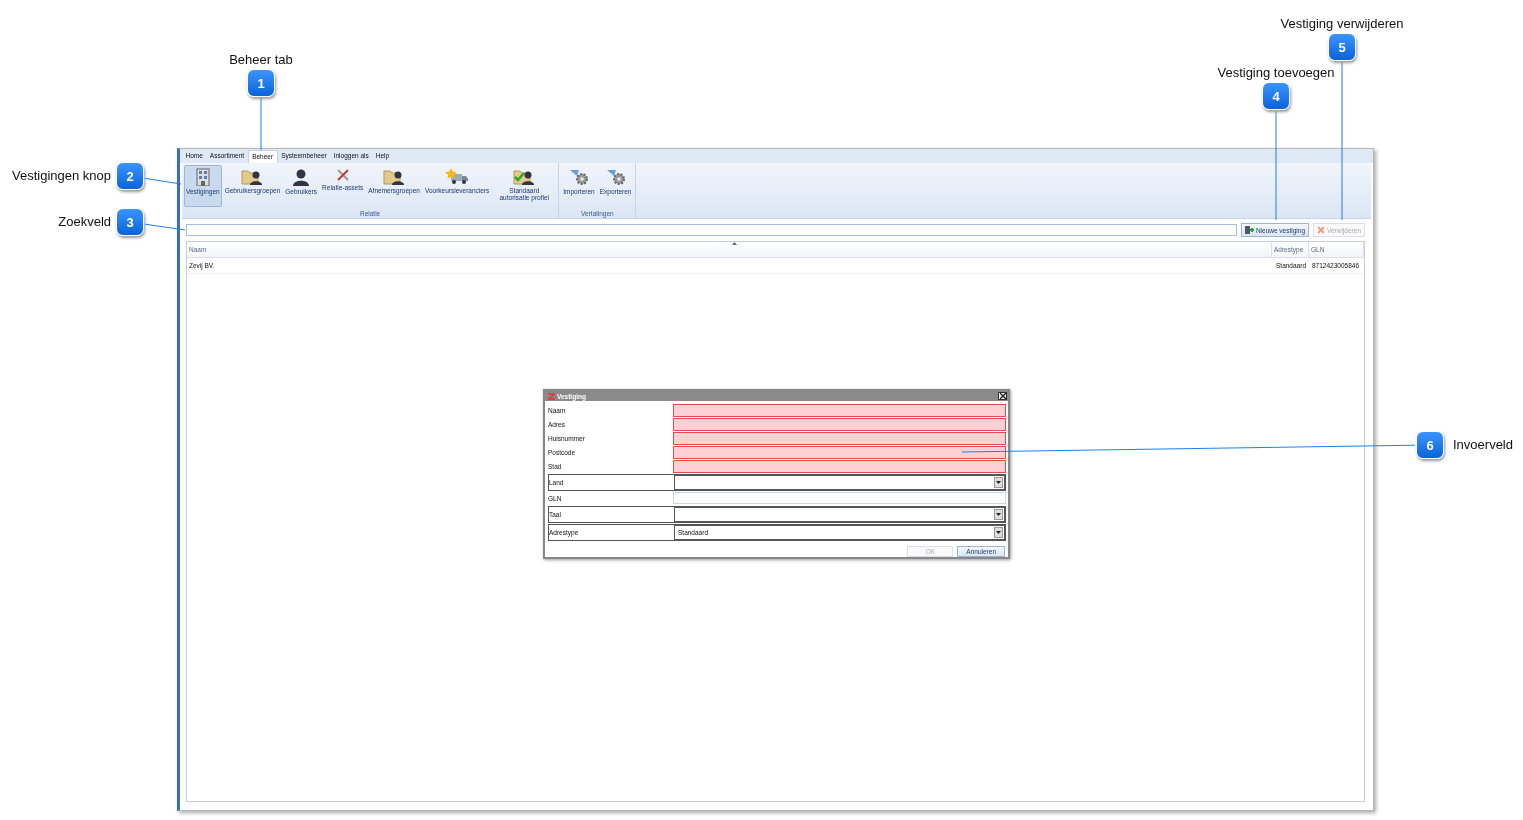 The image size is (1523, 820). Describe the element at coordinates (1430, 445) in the screenshot. I see `callout-badge: 6` at that location.